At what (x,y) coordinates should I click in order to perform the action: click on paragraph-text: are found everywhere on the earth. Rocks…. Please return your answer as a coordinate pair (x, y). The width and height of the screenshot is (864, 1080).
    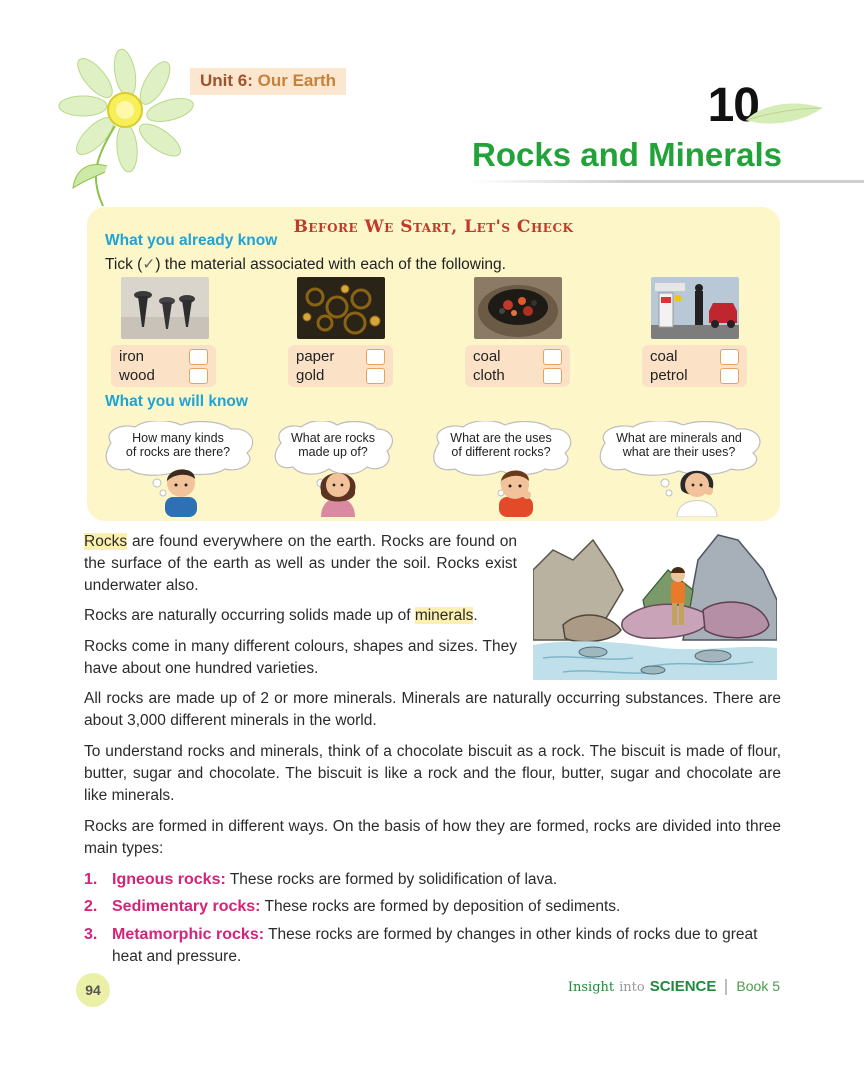
    Looking at the image, I should click on (300, 563).